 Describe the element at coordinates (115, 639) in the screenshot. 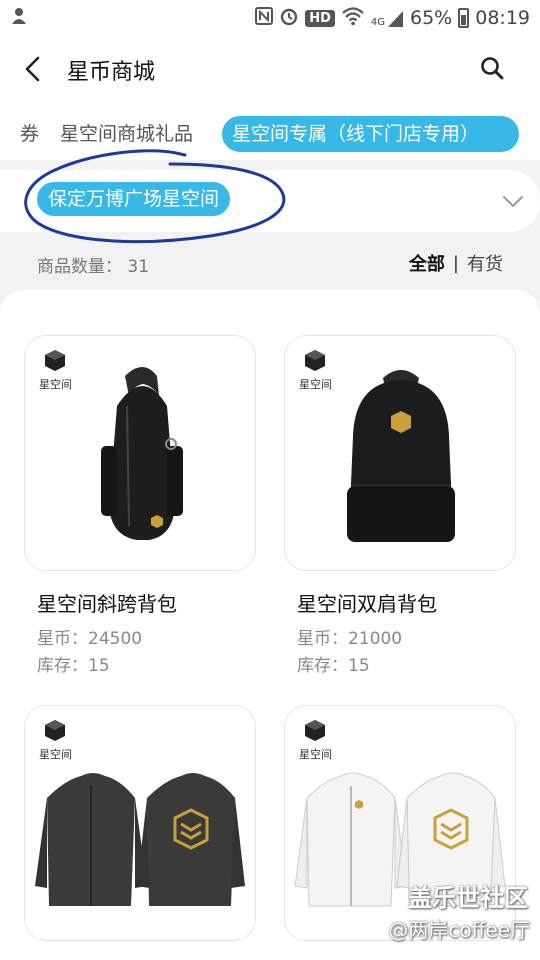

I see `price-value: 24500` at that location.